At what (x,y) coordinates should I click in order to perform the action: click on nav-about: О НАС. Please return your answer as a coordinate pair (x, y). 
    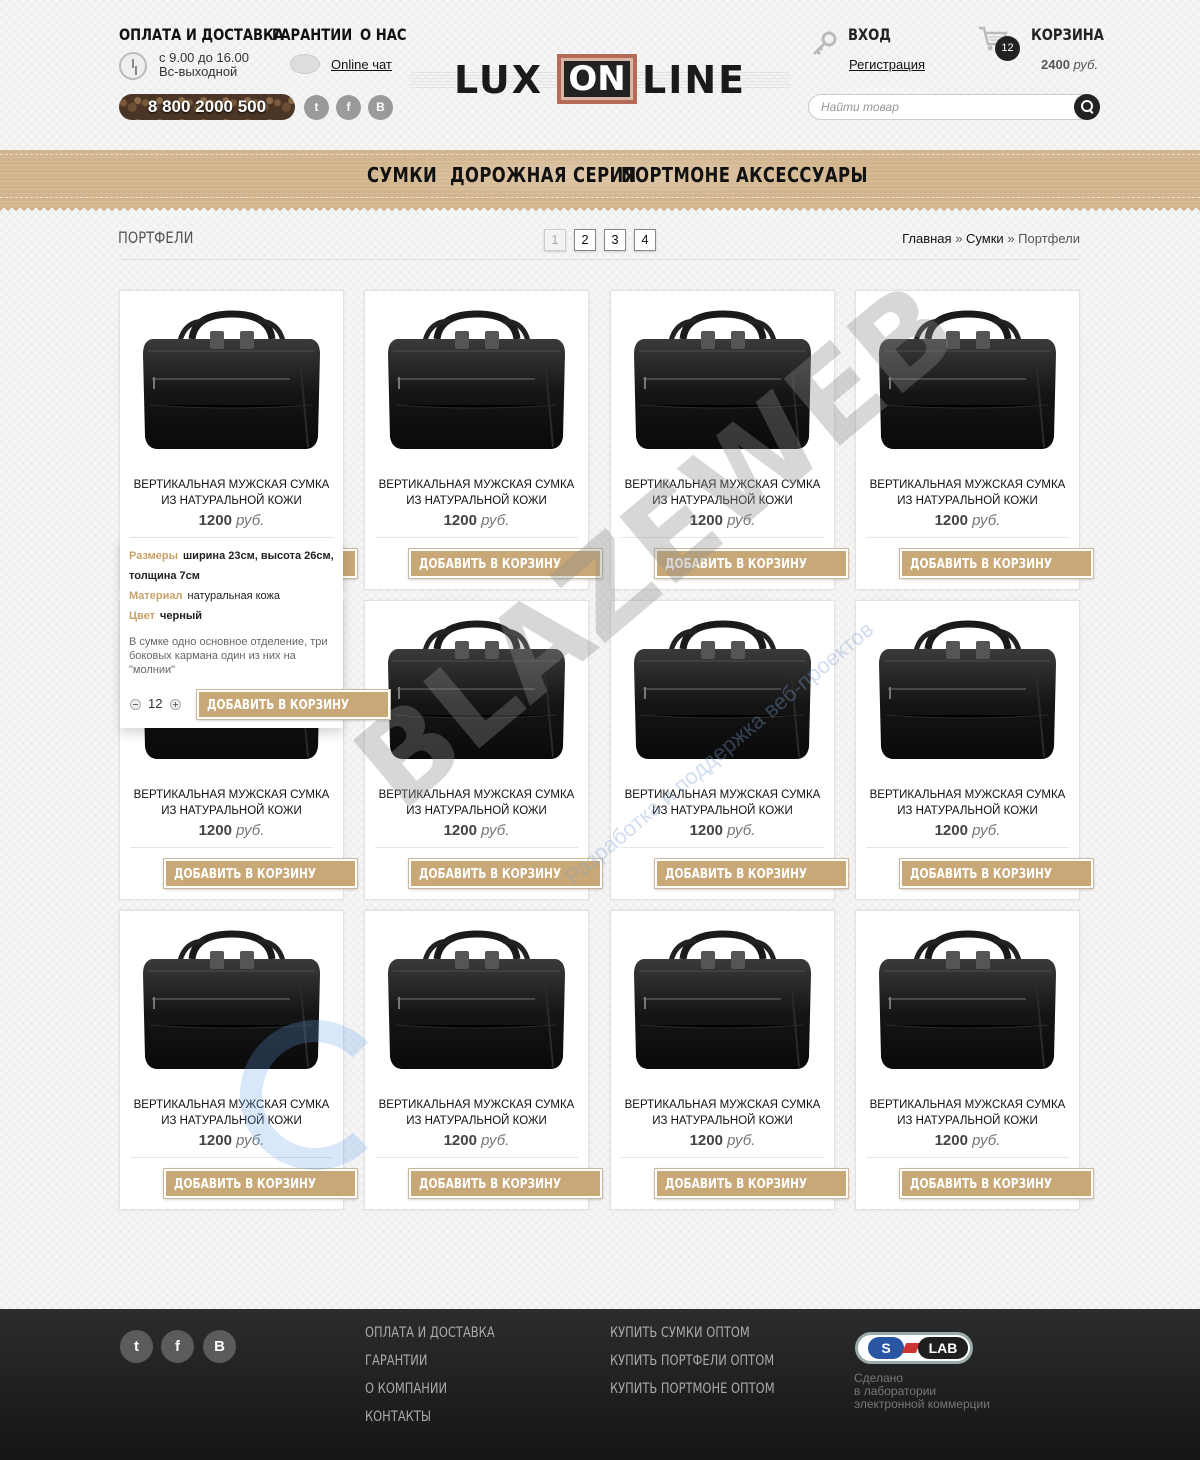
    Looking at the image, I should click on (383, 34).